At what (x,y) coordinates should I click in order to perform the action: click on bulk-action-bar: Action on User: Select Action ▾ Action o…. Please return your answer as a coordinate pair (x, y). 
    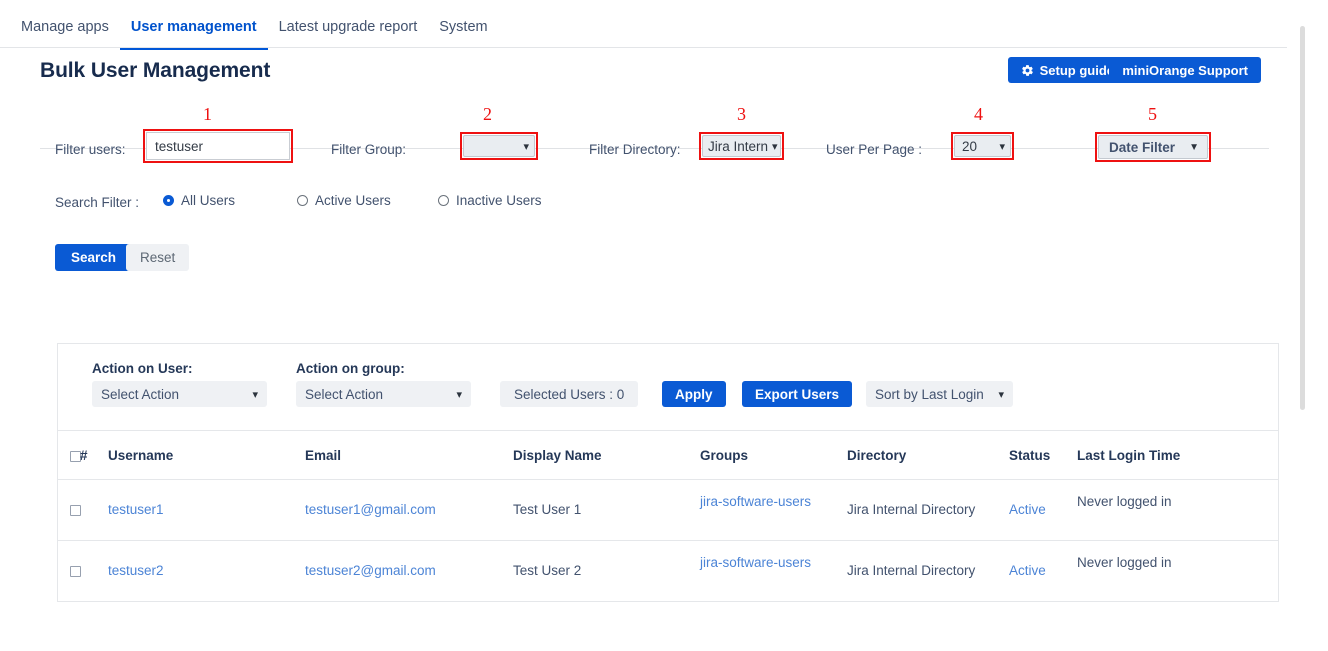
    Looking at the image, I should click on (668, 387).